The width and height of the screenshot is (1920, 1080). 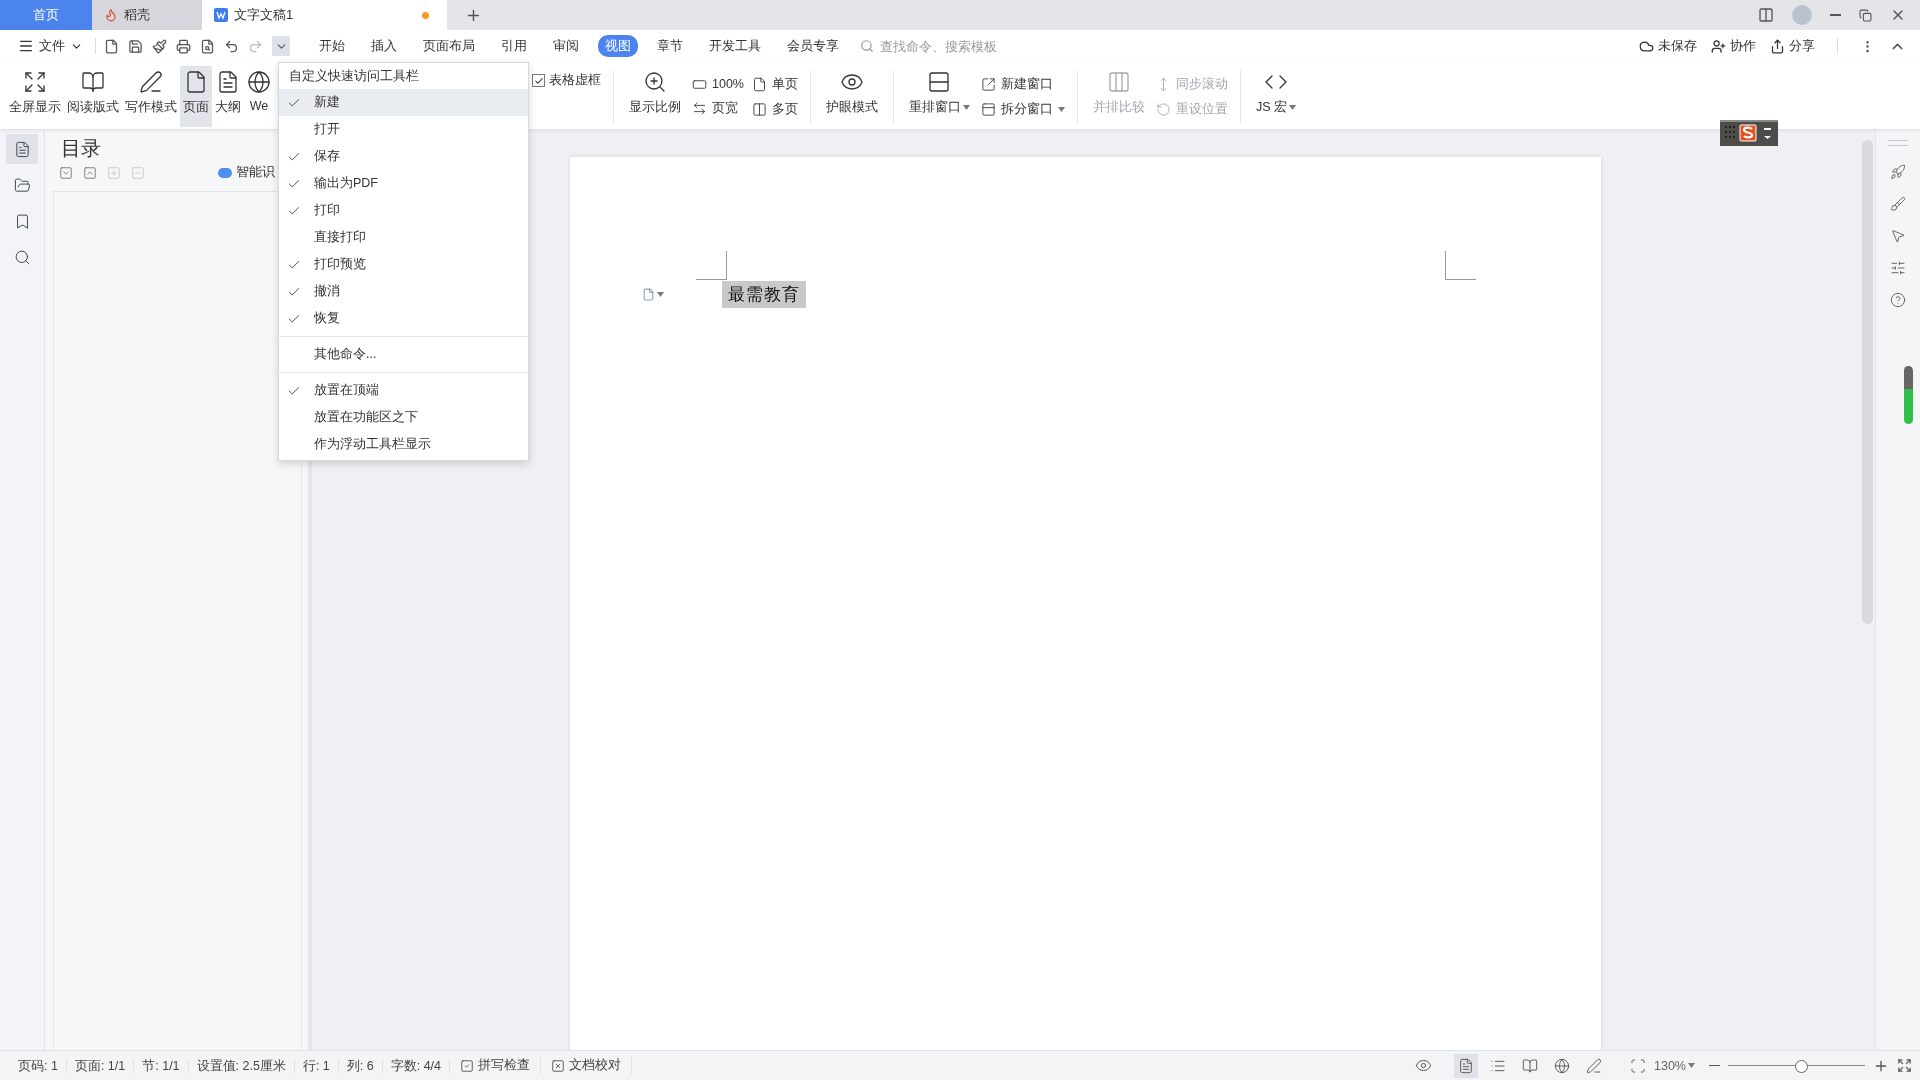 What do you see at coordinates (354, 76) in the screenshot?
I see `menu-title: 自定义快速访问工具栏` at bounding box center [354, 76].